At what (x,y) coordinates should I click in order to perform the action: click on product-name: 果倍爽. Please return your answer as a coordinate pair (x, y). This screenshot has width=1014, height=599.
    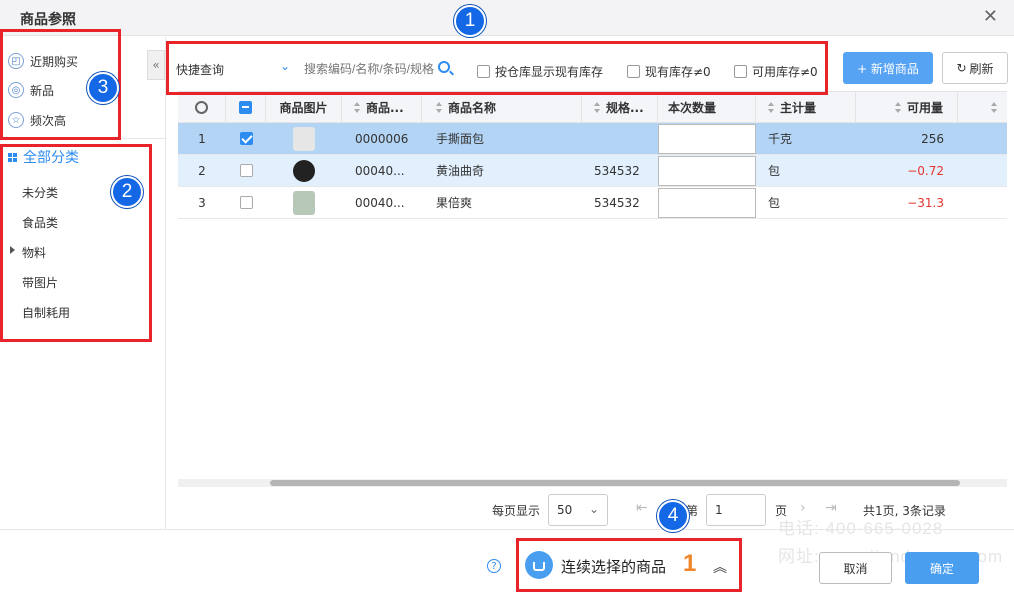
    Looking at the image, I should click on (454, 203).